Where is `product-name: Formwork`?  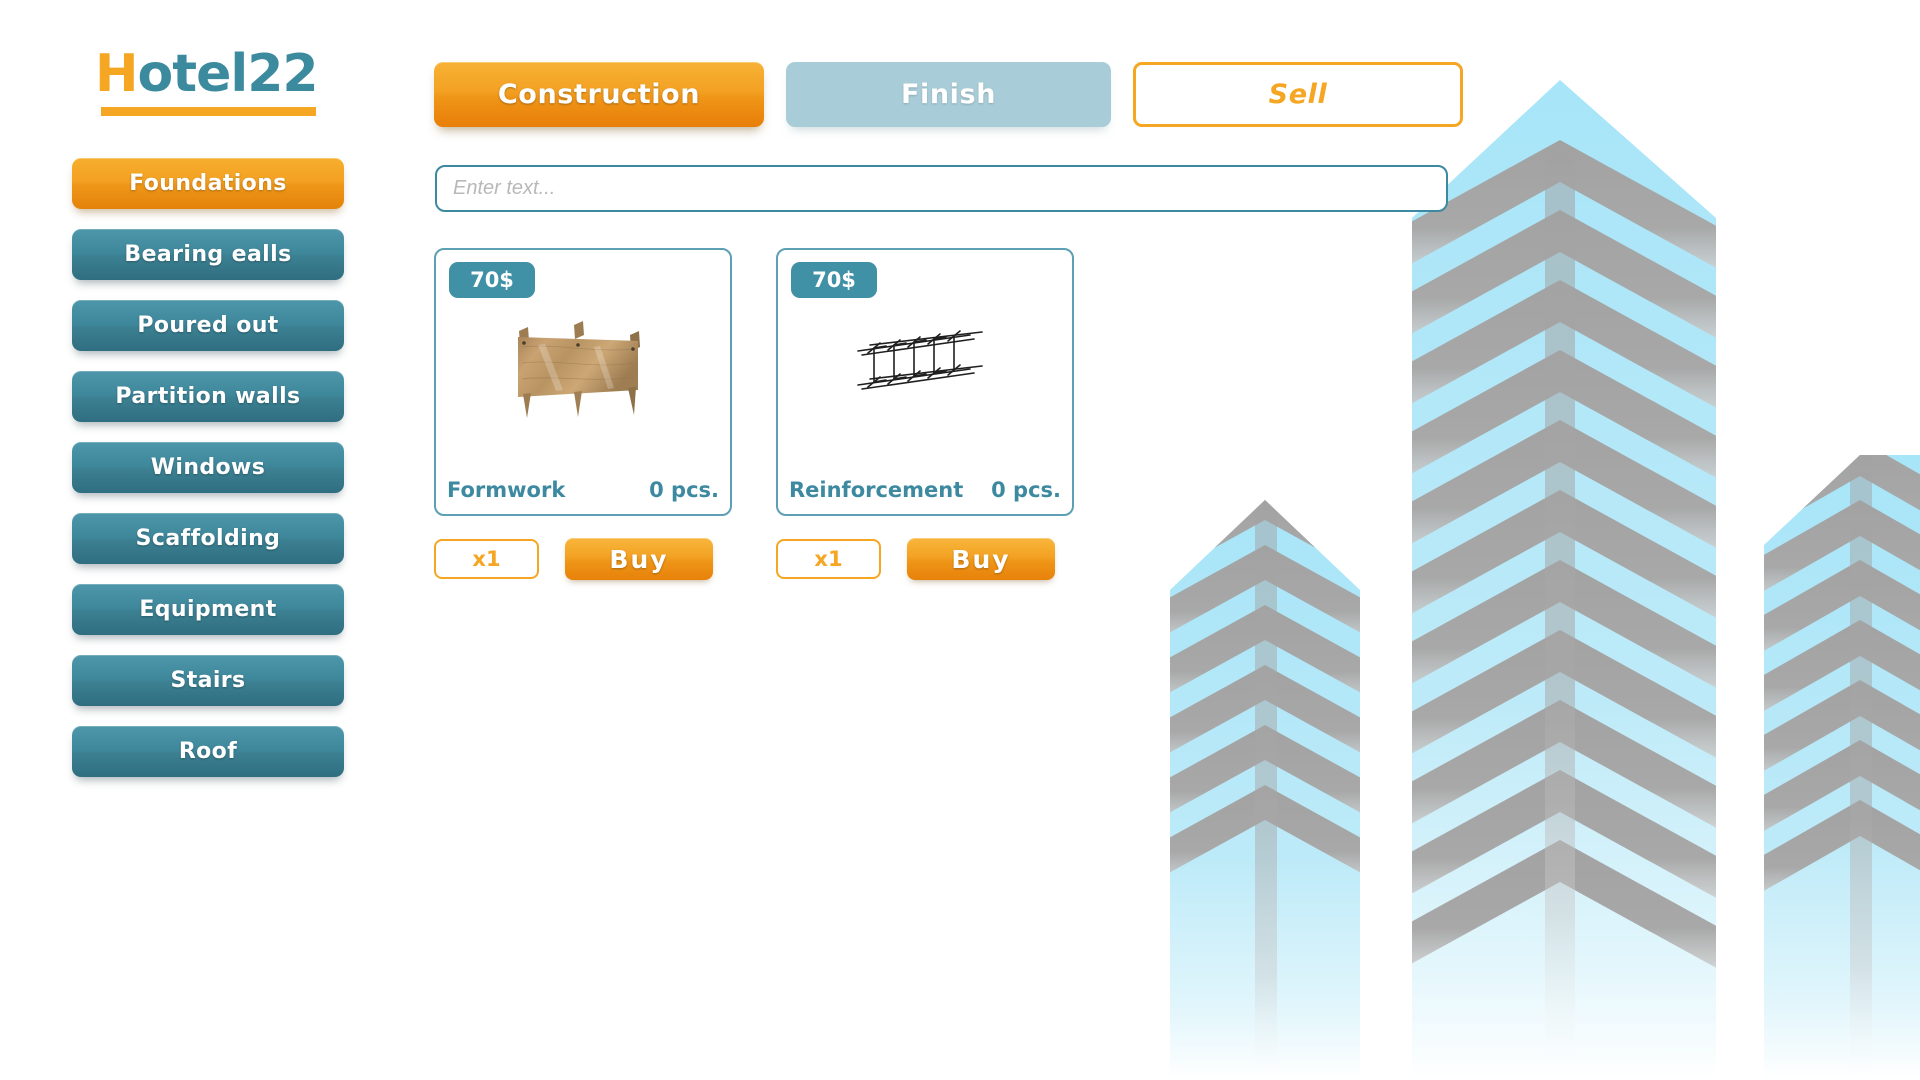 product-name: Formwork is located at coordinates (506, 490).